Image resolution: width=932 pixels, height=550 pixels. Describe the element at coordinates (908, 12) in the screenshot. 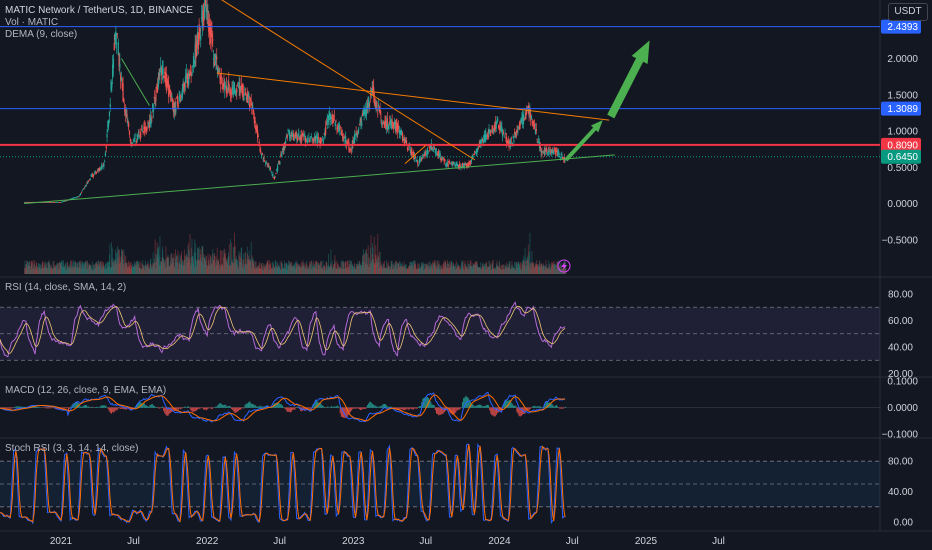

I see `currency-button: USDT` at that location.